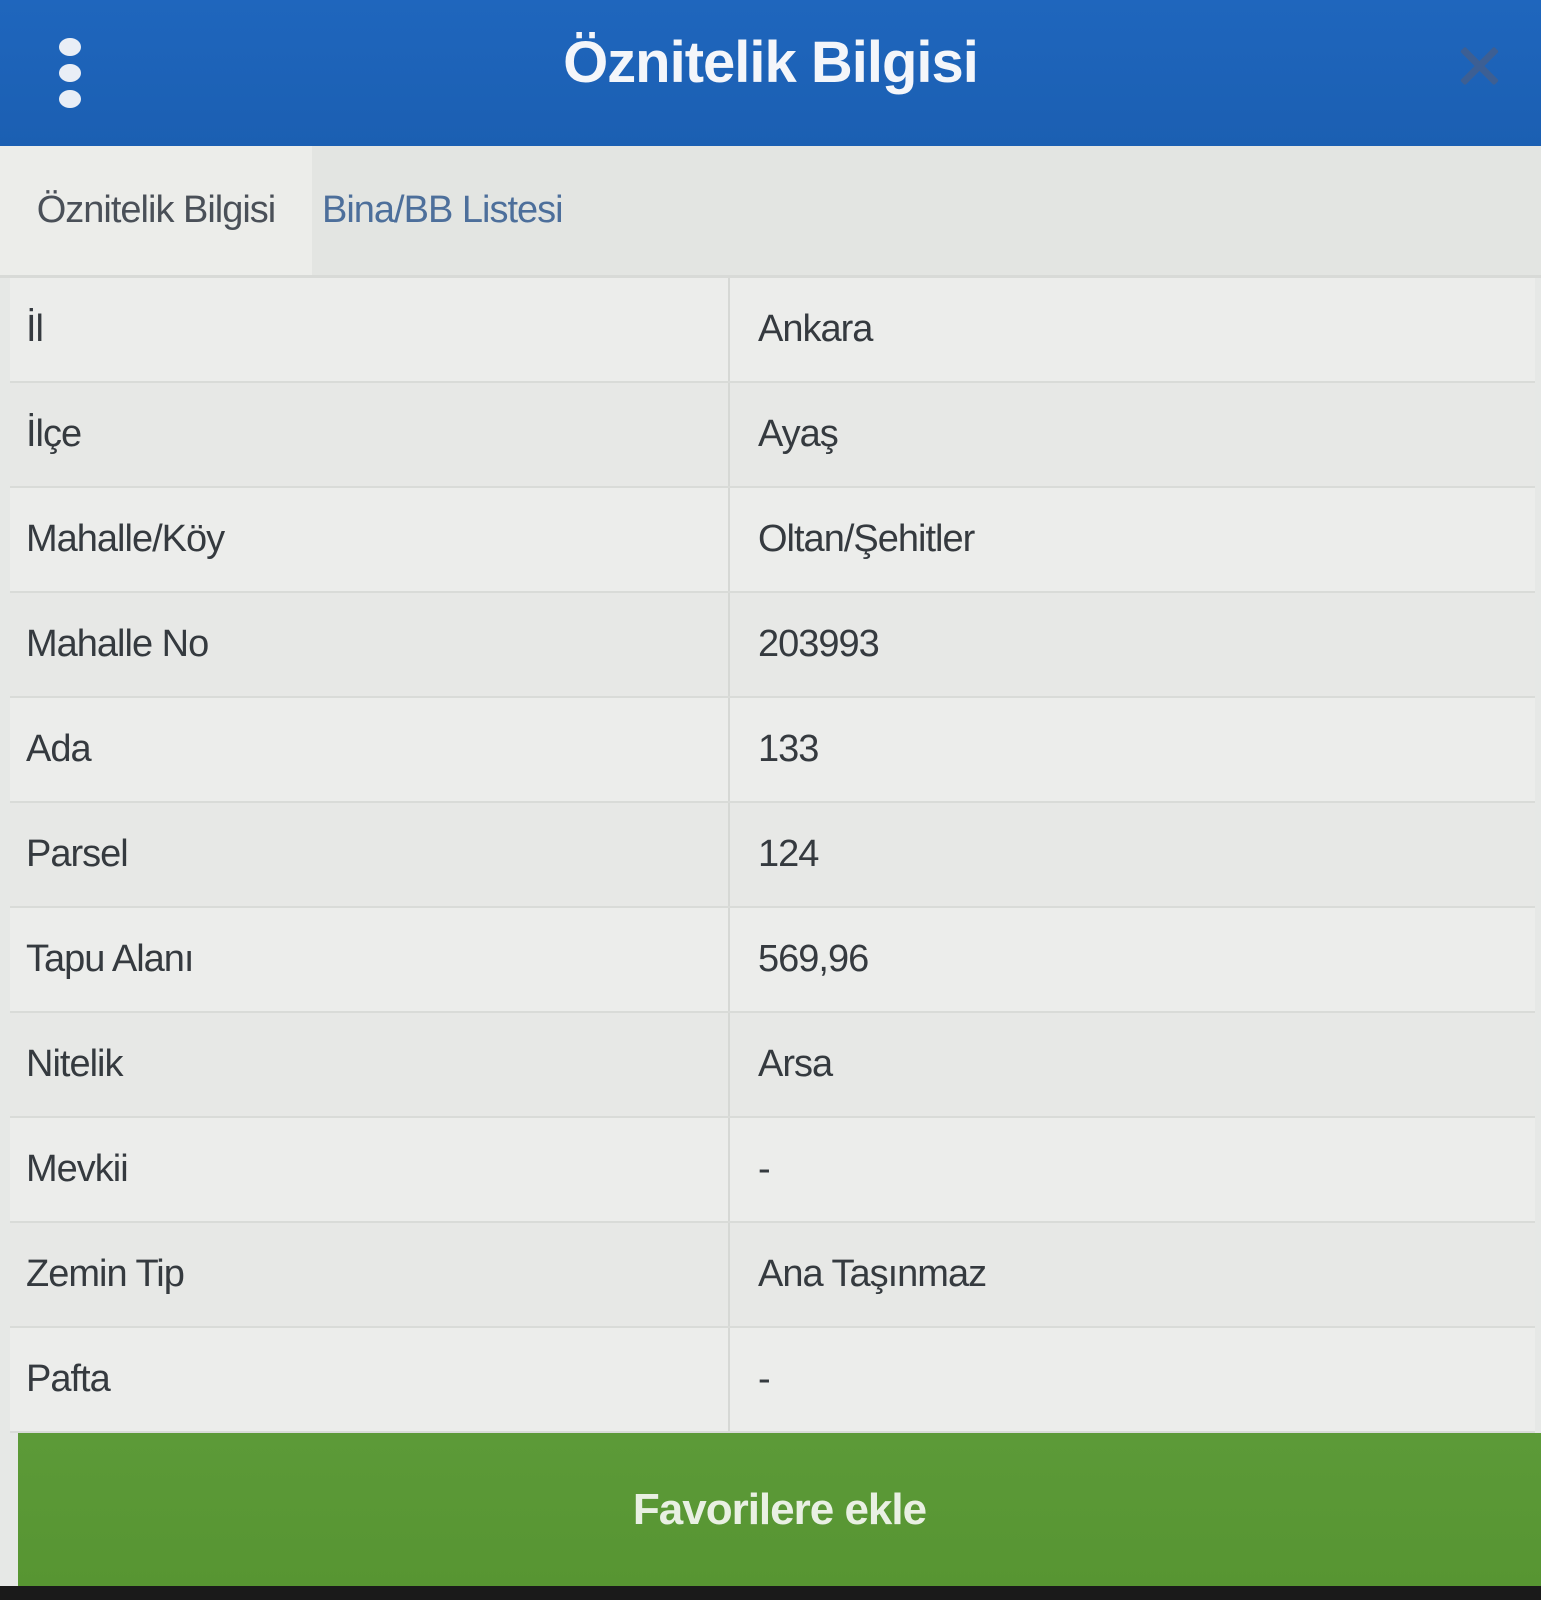 Image resolution: width=1541 pixels, height=1600 pixels. What do you see at coordinates (770, 212) in the screenshot?
I see `tab-bar: Öznitelik Bilgisi Bina/BB Listesi` at bounding box center [770, 212].